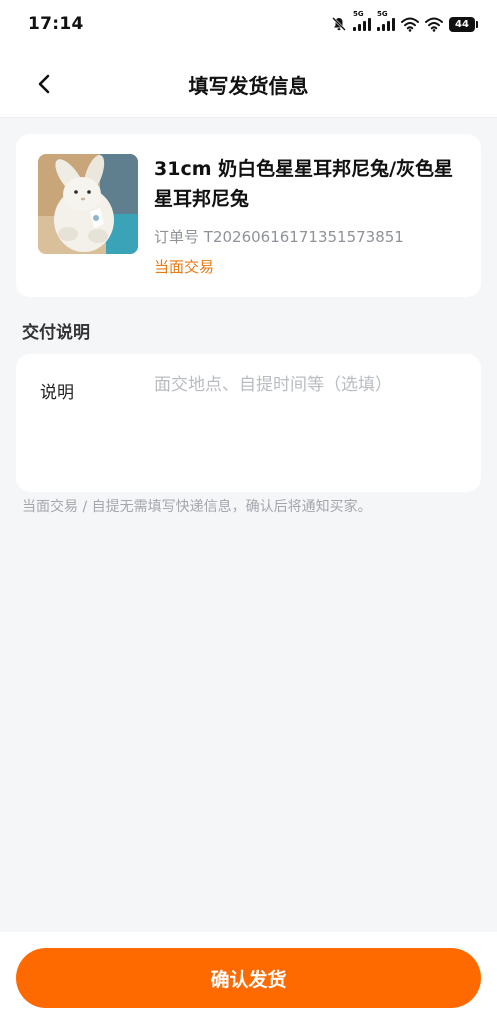 This screenshot has height=1024, width=497. I want to click on confirm-shipment-button: 确认发货, so click(248, 978).